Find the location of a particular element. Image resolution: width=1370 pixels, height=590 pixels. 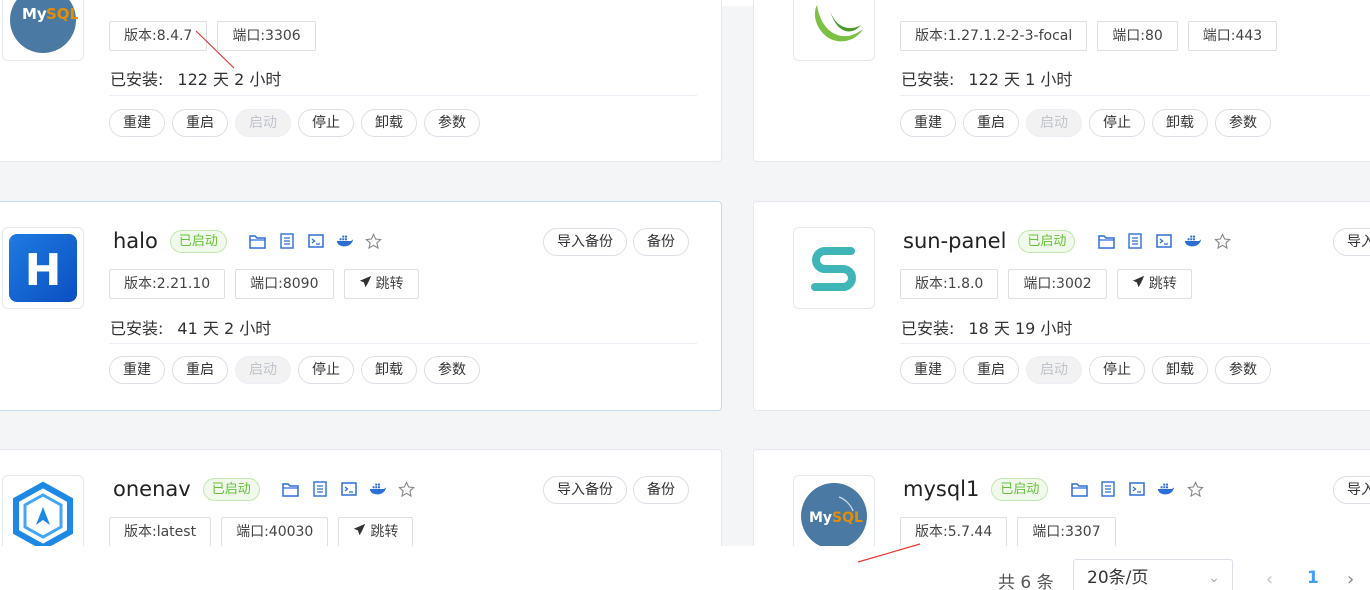

port-tag: 端口:80 is located at coordinates (1137, 36).